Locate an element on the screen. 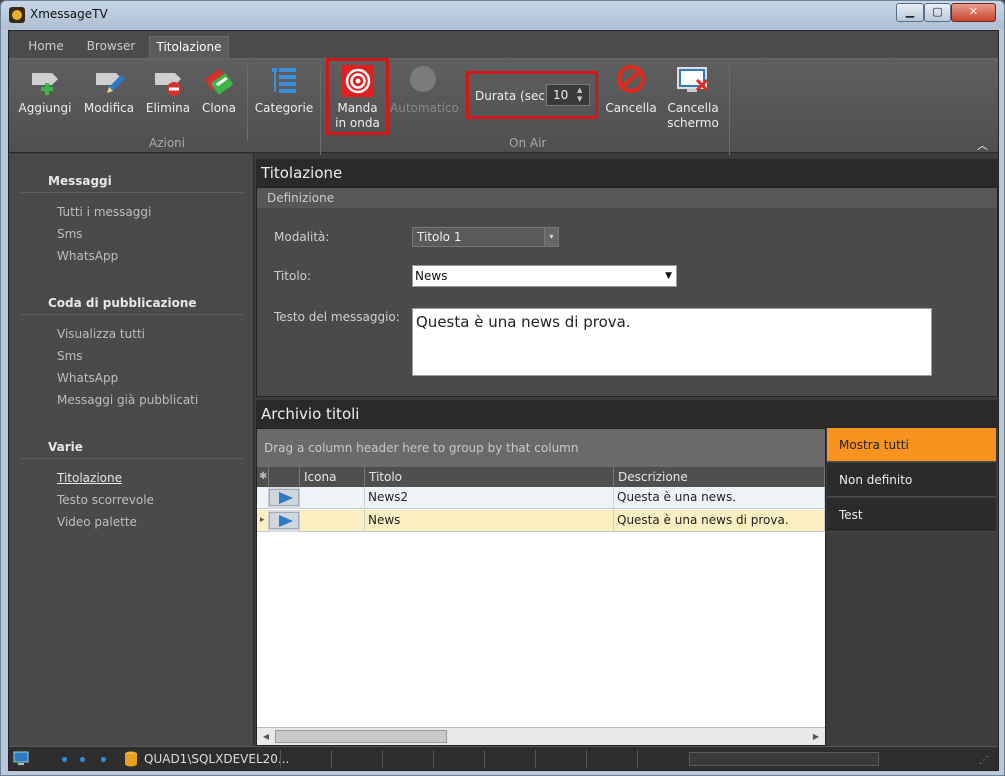  add-button: Aggiungi is located at coordinates (45, 90).